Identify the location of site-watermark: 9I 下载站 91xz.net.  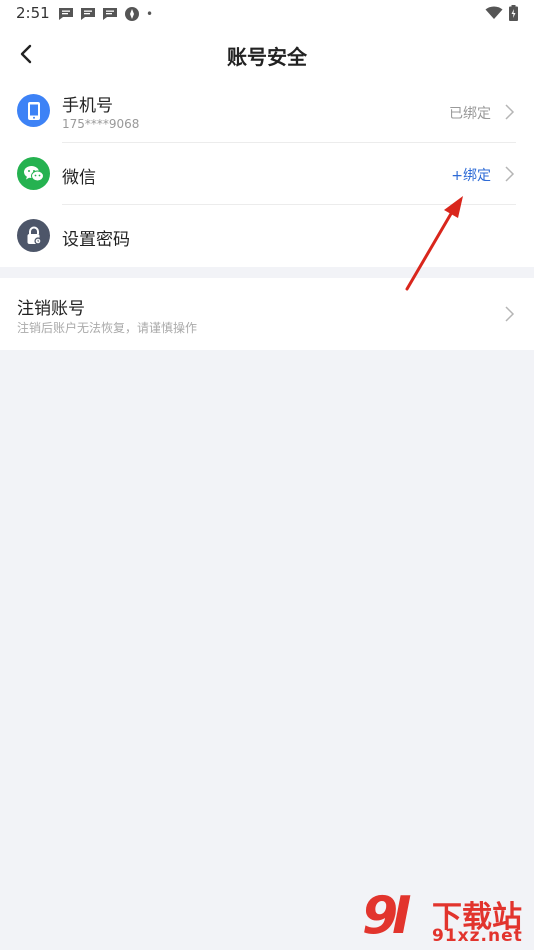
(445, 917).